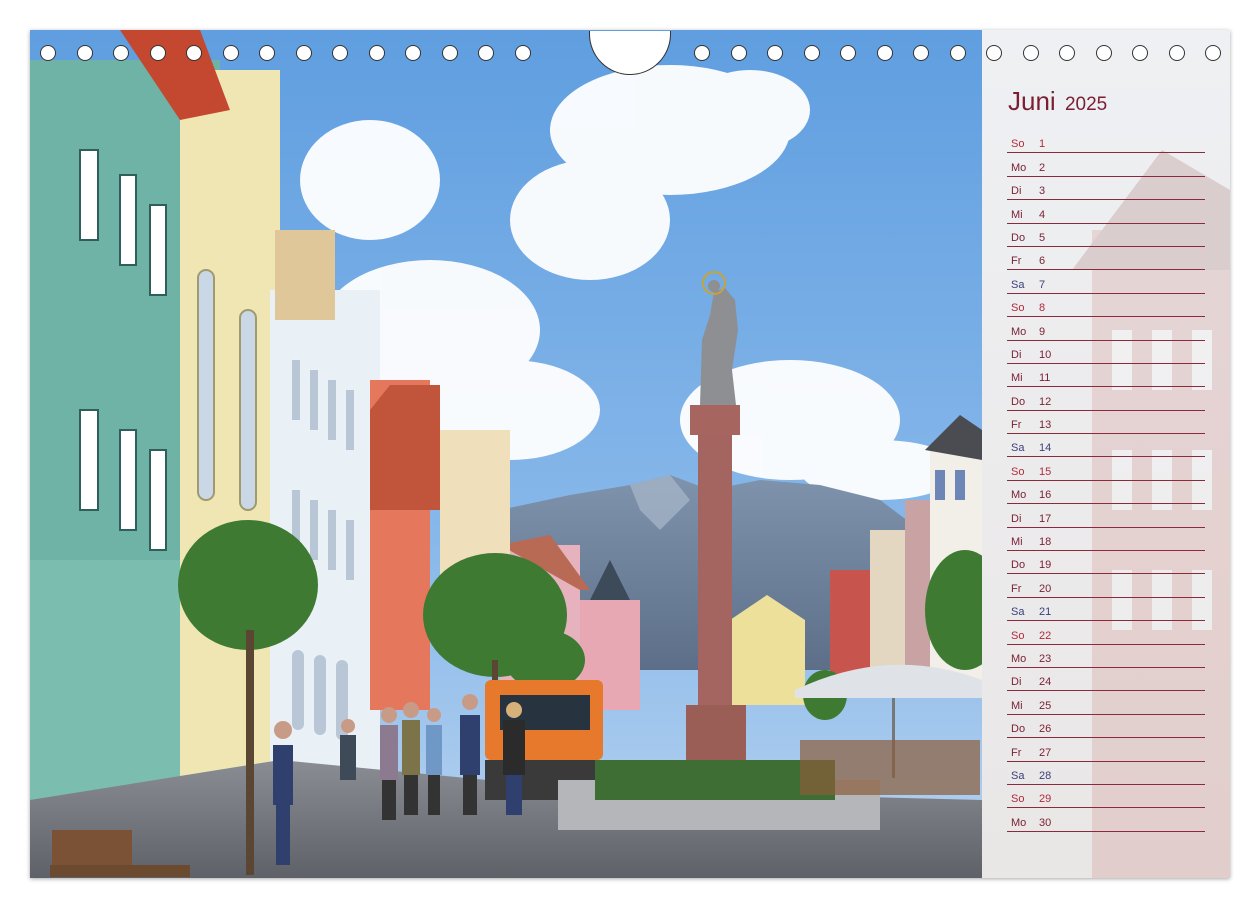 Image resolution: width=1260 pixels, height=908 pixels. Describe the element at coordinates (1045, 565) in the screenshot. I see `day-number: 19` at that location.